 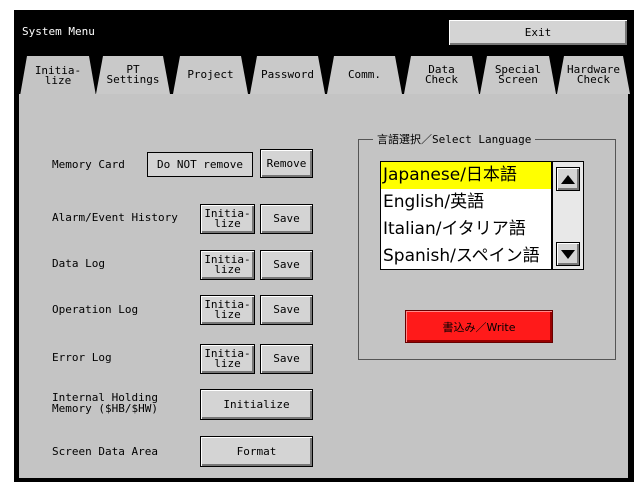 I want to click on scroll-down-button, so click(x=568, y=254).